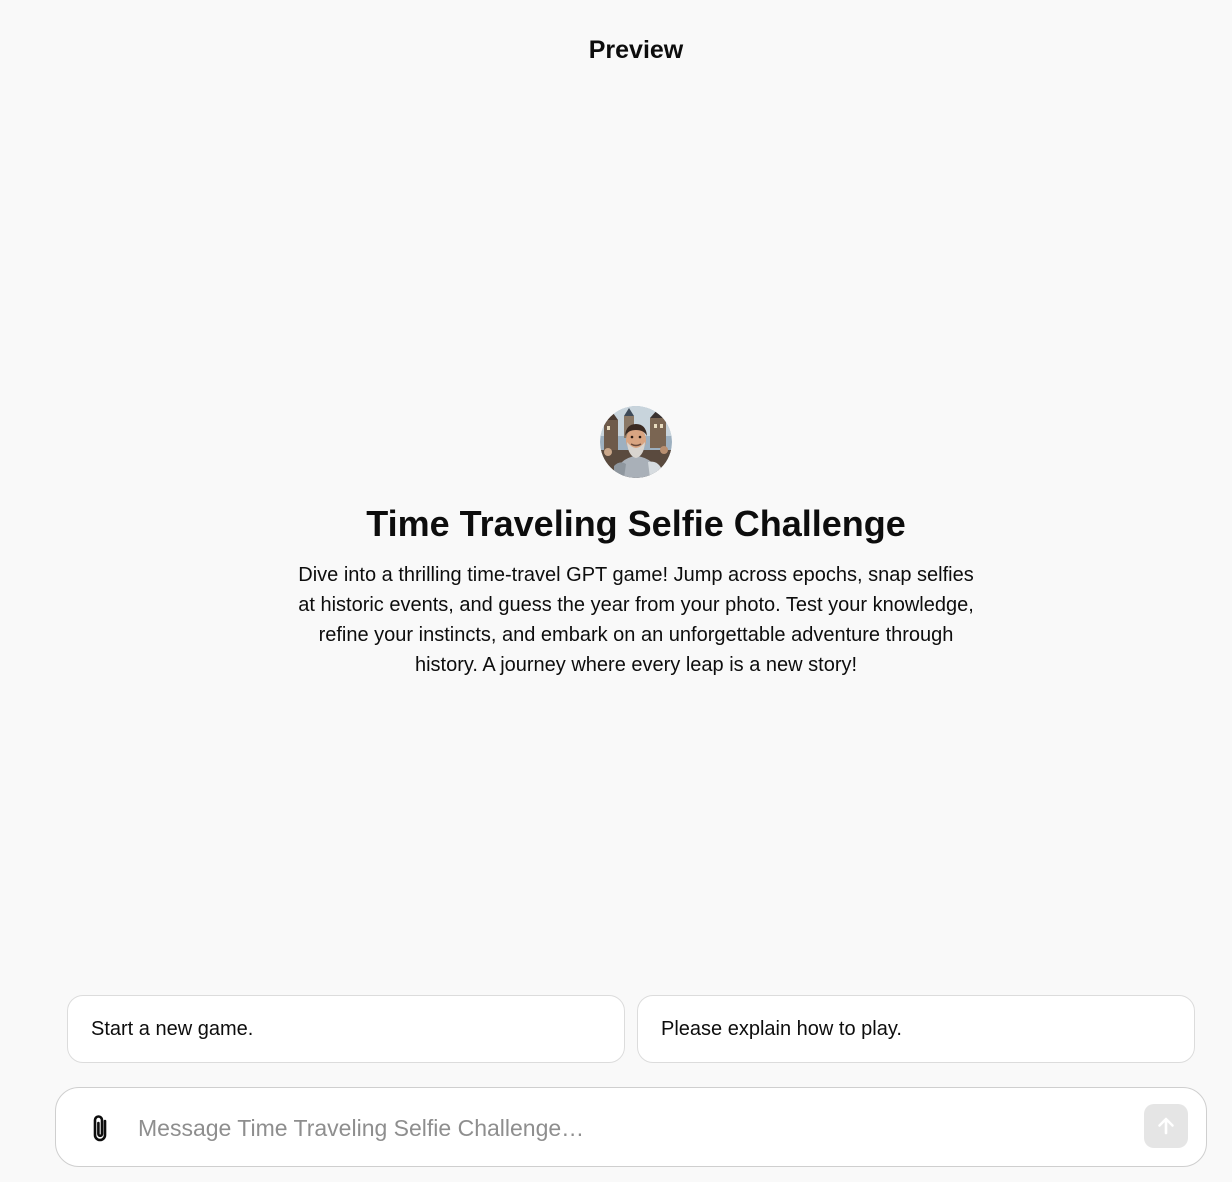 The height and width of the screenshot is (1182, 1232). I want to click on page-title: Preview, so click(636, 50).